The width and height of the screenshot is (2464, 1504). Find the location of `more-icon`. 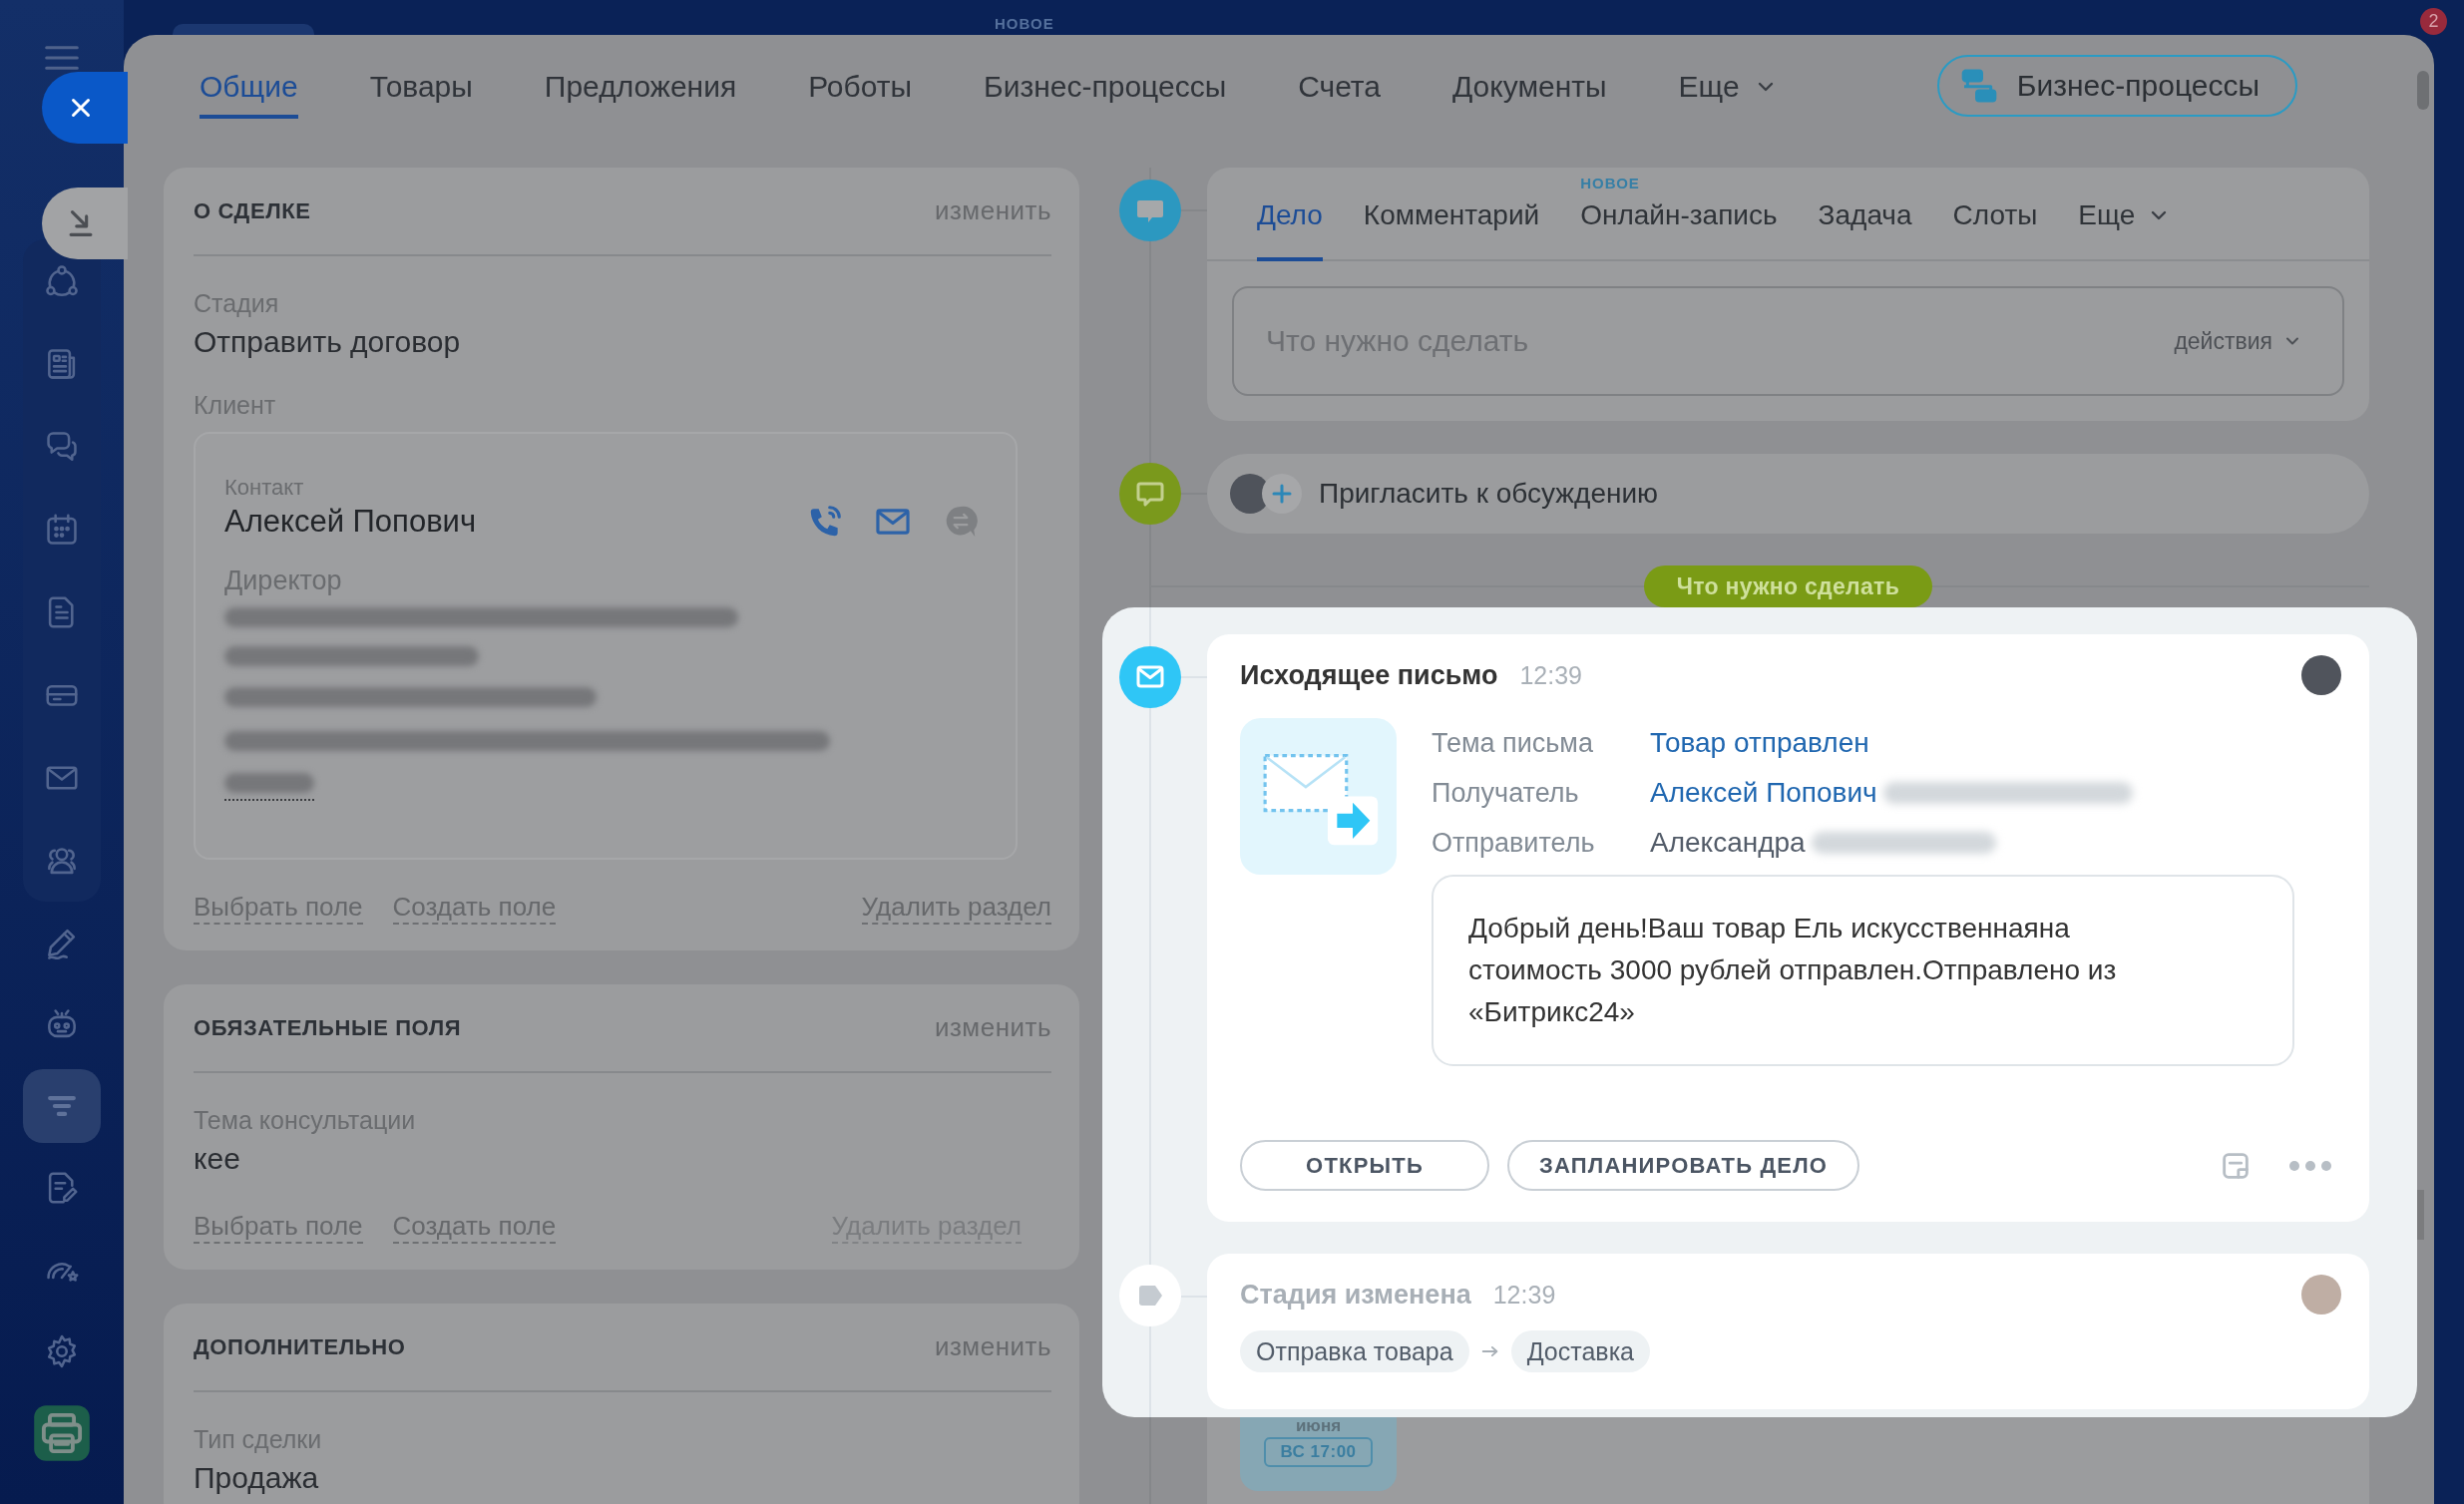

more-icon is located at coordinates (2310, 1165).